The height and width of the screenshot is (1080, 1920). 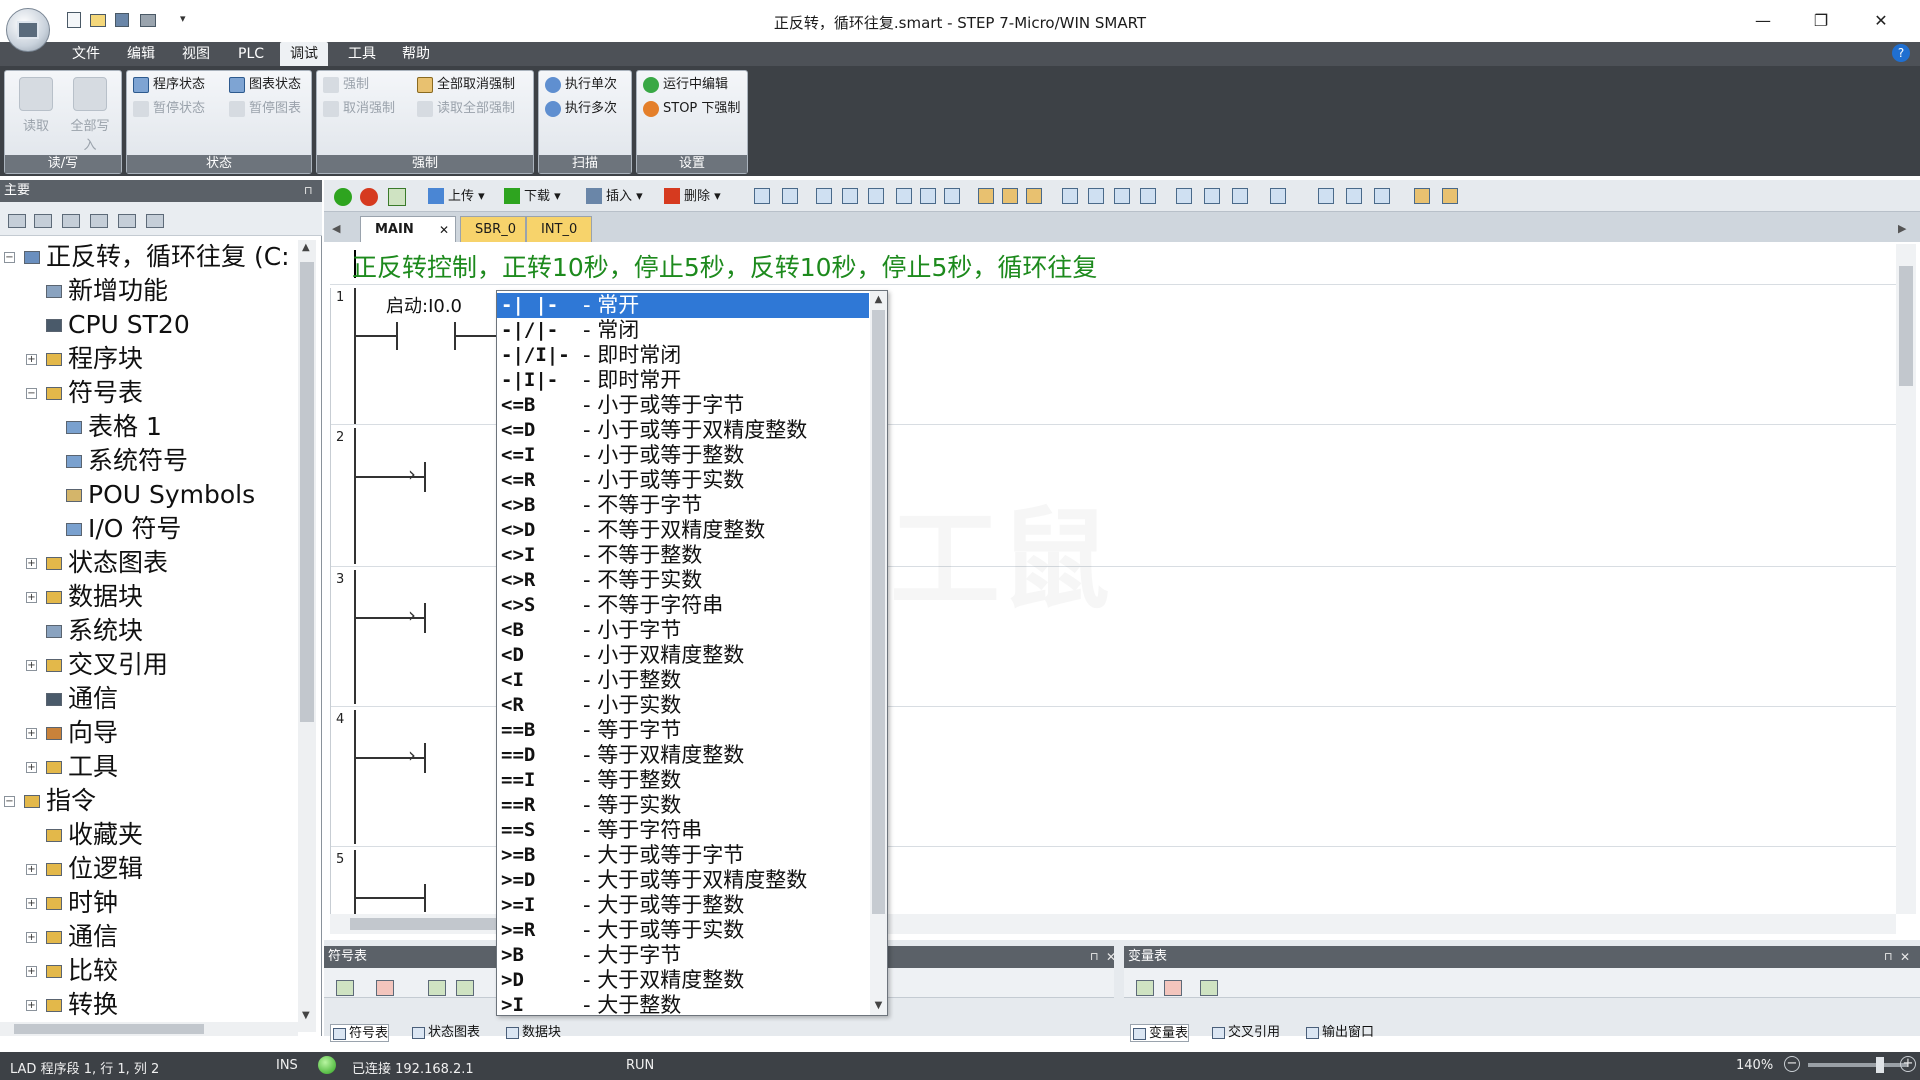 I want to click on menu-view: 视图, so click(x=196, y=54).